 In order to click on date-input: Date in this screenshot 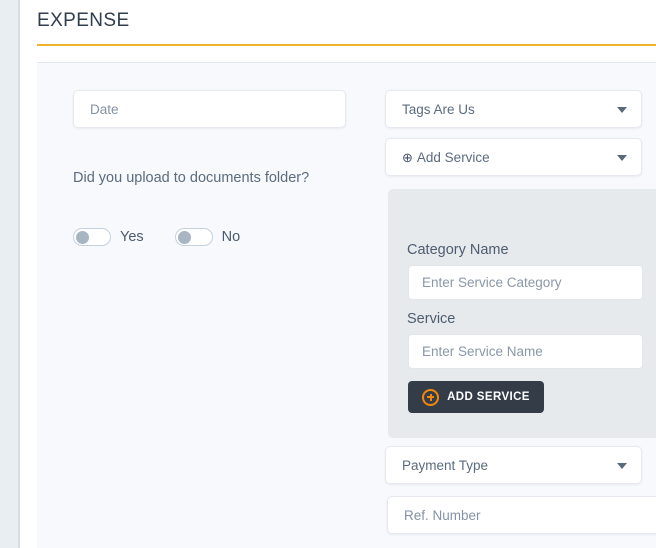, I will do `click(209, 109)`.